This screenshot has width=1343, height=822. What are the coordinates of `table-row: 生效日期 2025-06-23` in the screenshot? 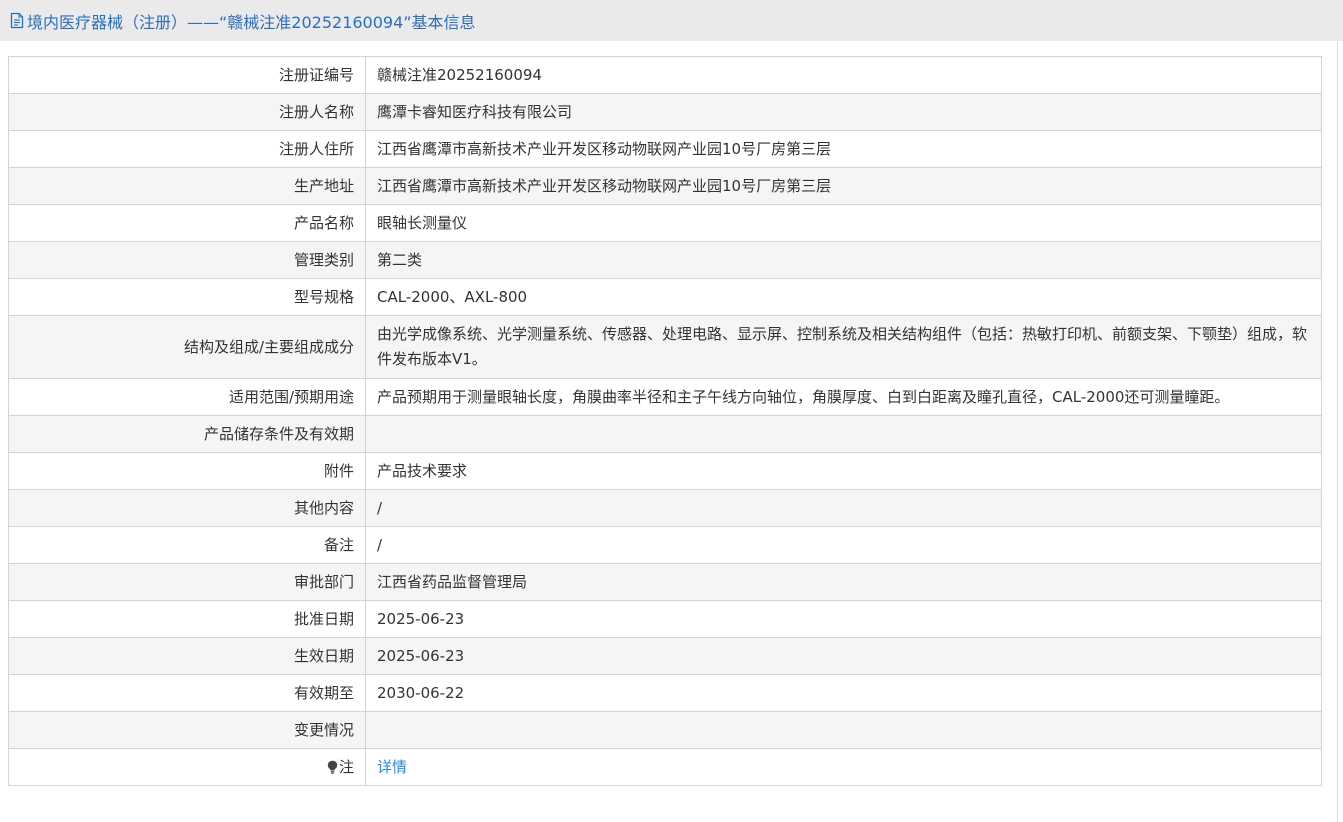 It's located at (665, 656).